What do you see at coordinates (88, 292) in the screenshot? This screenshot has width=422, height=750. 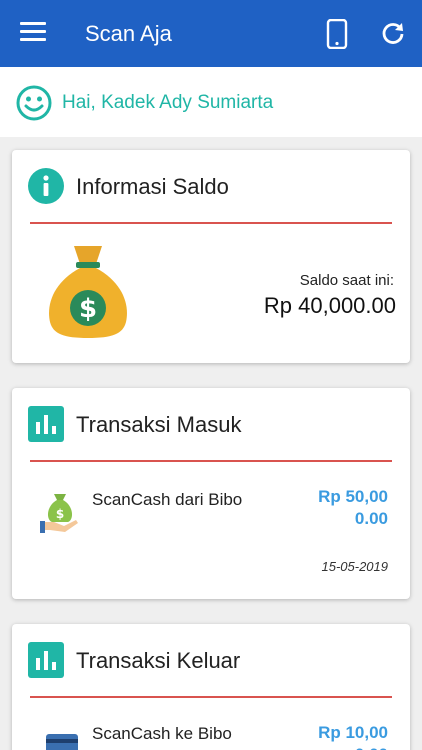 I see `money-bag-icon: $` at bounding box center [88, 292].